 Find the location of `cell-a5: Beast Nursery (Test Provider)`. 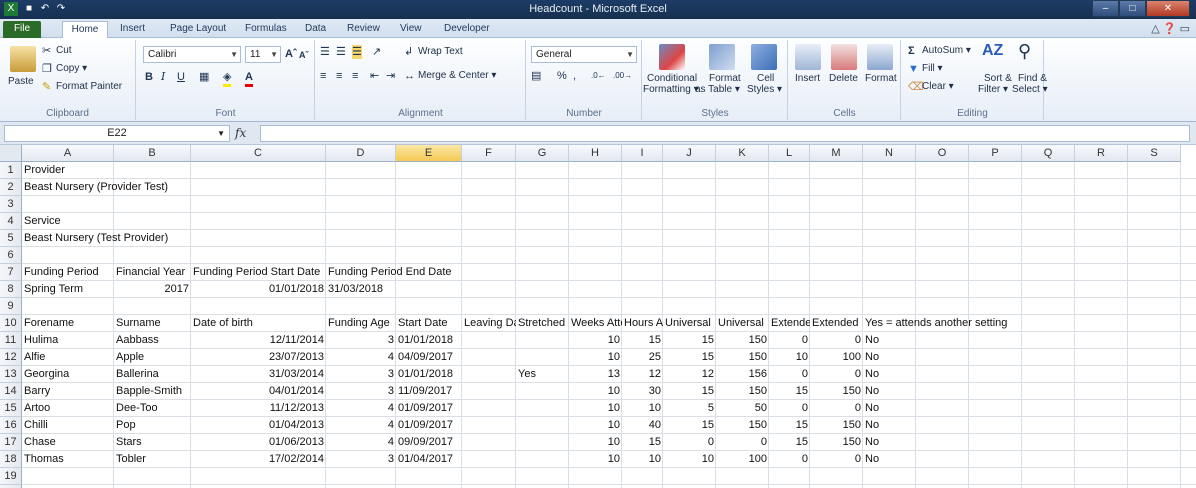

cell-a5: Beast Nursery (Test Provider) is located at coordinates (96, 238).